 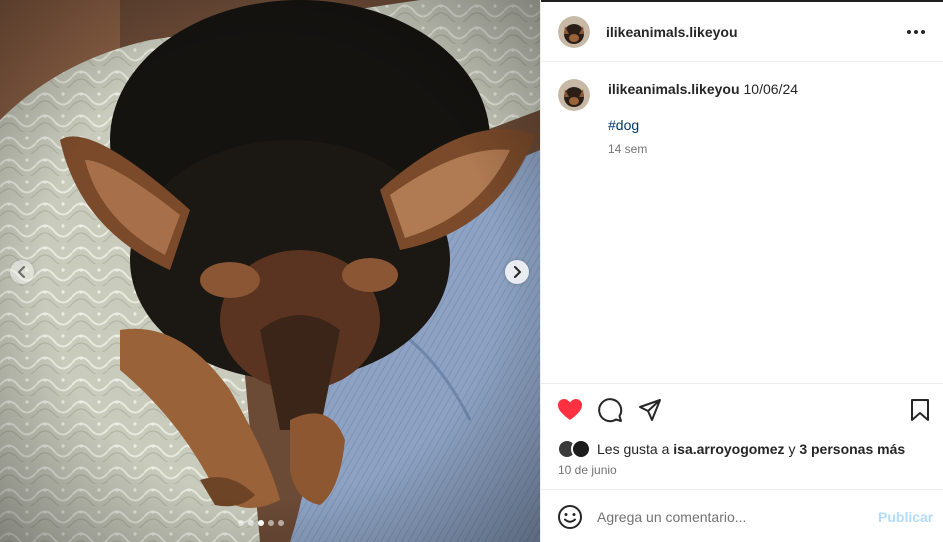 What do you see at coordinates (587, 470) in the screenshot?
I see `post-date: 10 de junio` at bounding box center [587, 470].